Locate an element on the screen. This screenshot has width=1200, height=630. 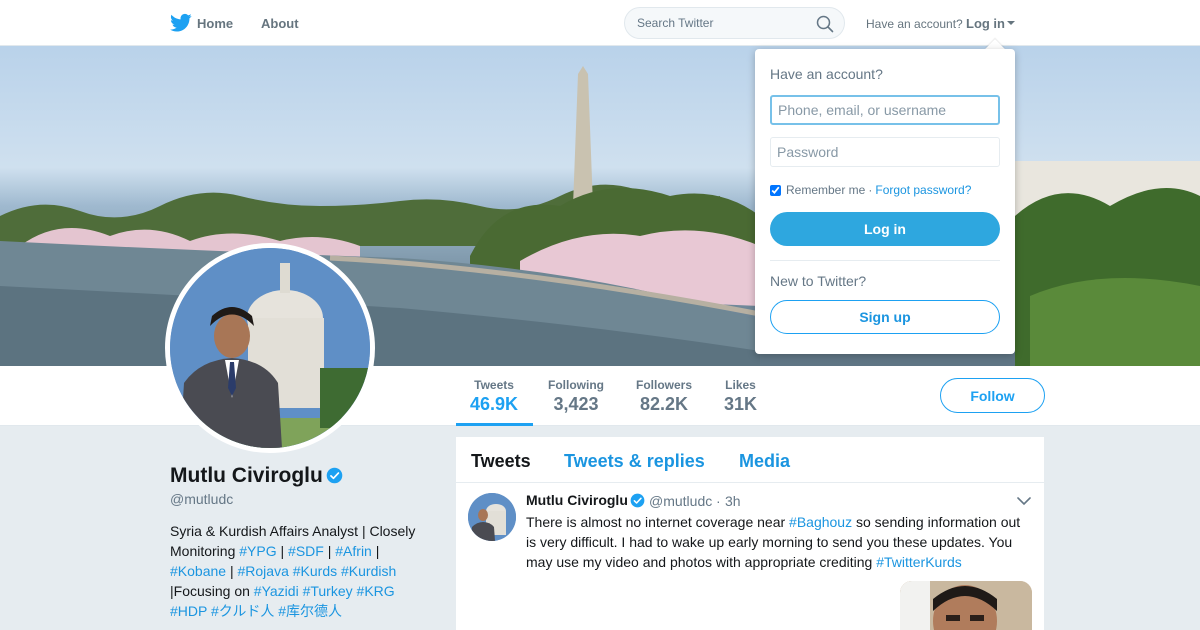
tweet-author-handle: @mutludc is located at coordinates (680, 501).